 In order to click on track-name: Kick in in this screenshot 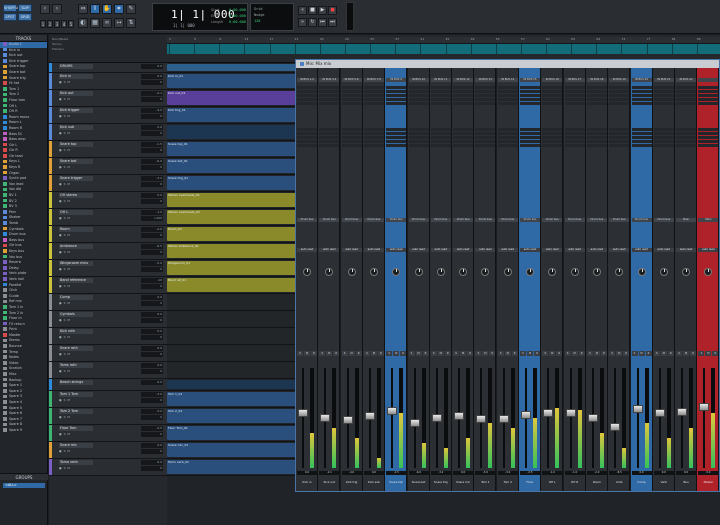, I will do `click(76, 76)`.